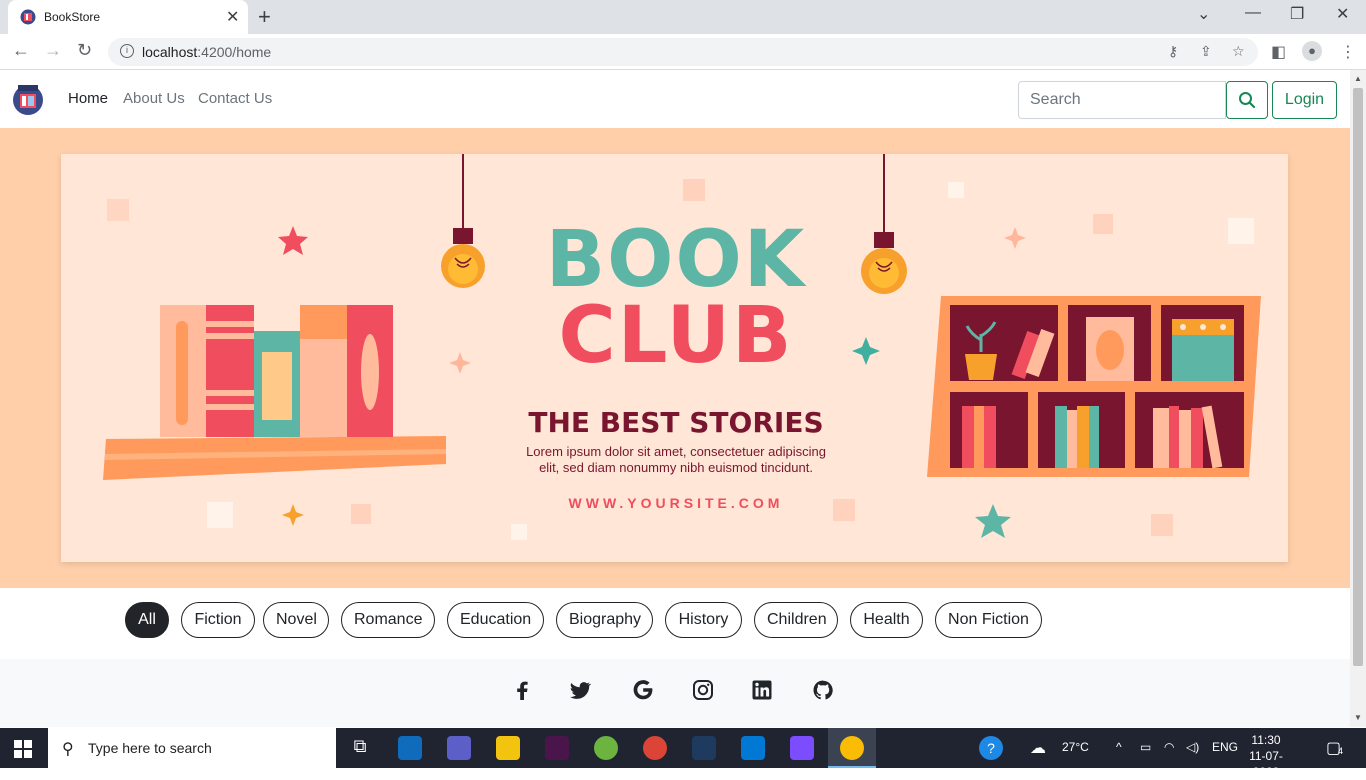 This screenshot has width=1366, height=780. Describe the element at coordinates (1238, 51) in the screenshot. I see `bookmark-star-icon: ☆` at that location.